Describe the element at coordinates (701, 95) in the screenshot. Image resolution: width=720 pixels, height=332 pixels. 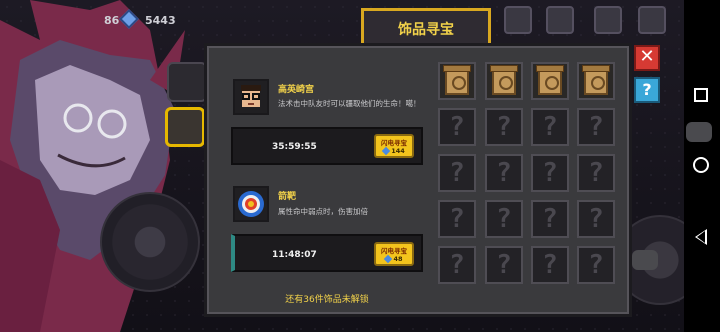
I see `recent-apps-icon` at that location.